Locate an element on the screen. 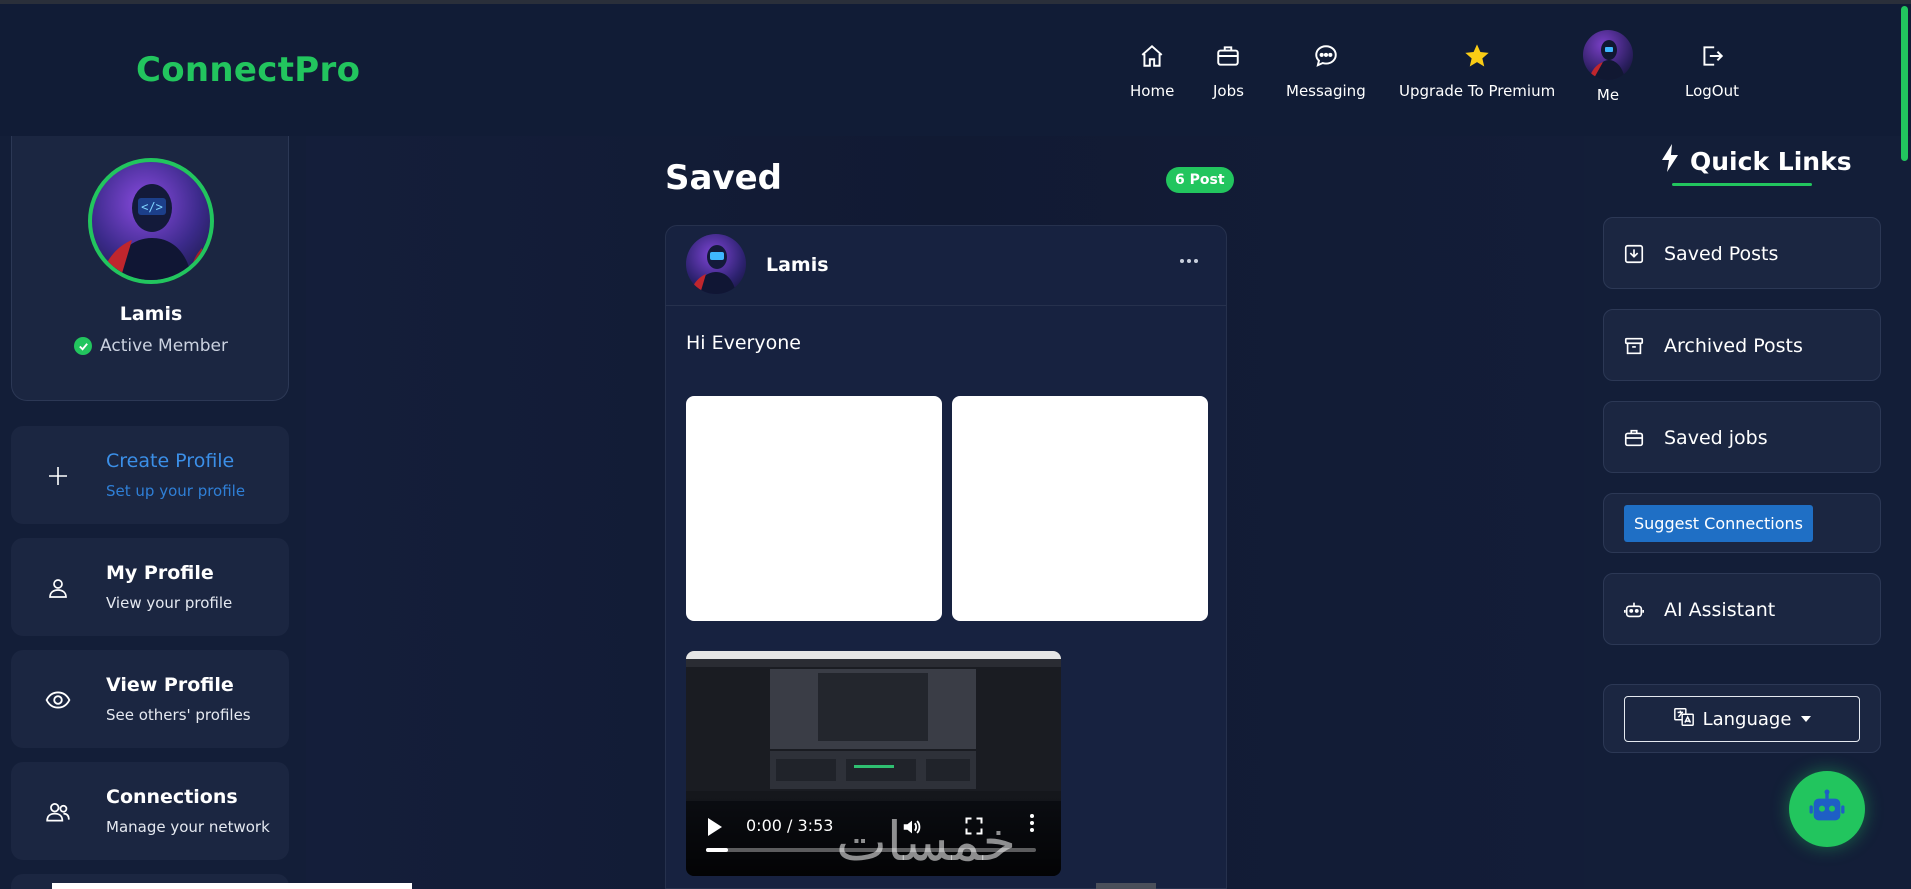 Image resolution: width=1911 pixels, height=889 pixels. nav-home: Home is located at coordinates (1152, 70).